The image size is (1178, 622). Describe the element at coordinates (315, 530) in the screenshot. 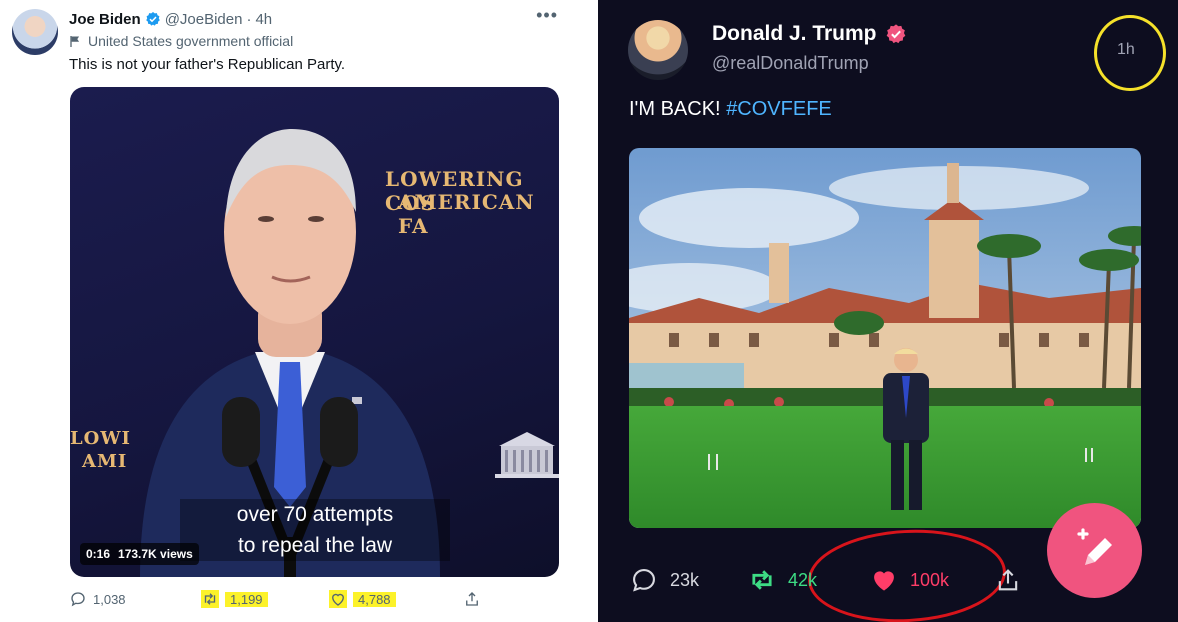

I see `video-caption: over 70 attempts to repeal the law` at that location.